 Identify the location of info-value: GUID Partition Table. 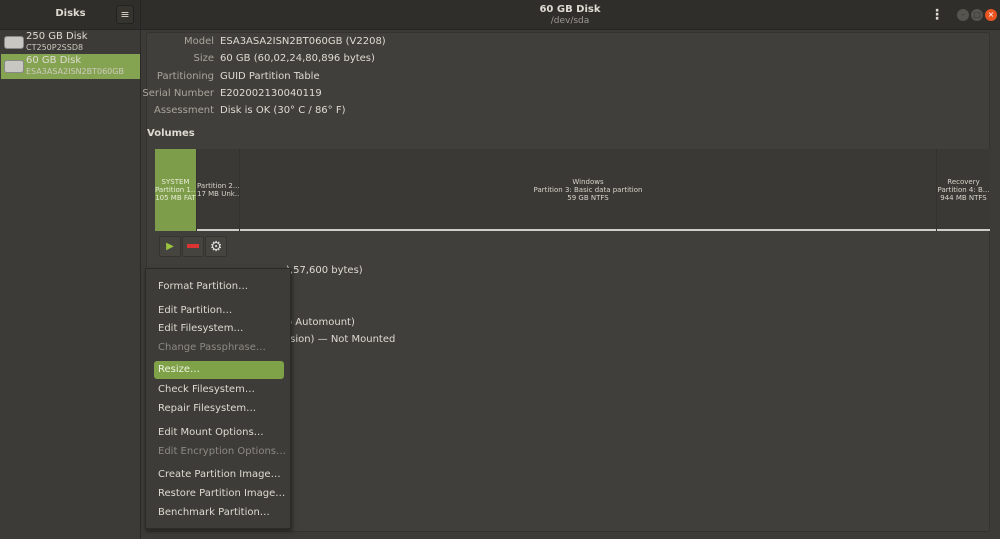
(270, 76).